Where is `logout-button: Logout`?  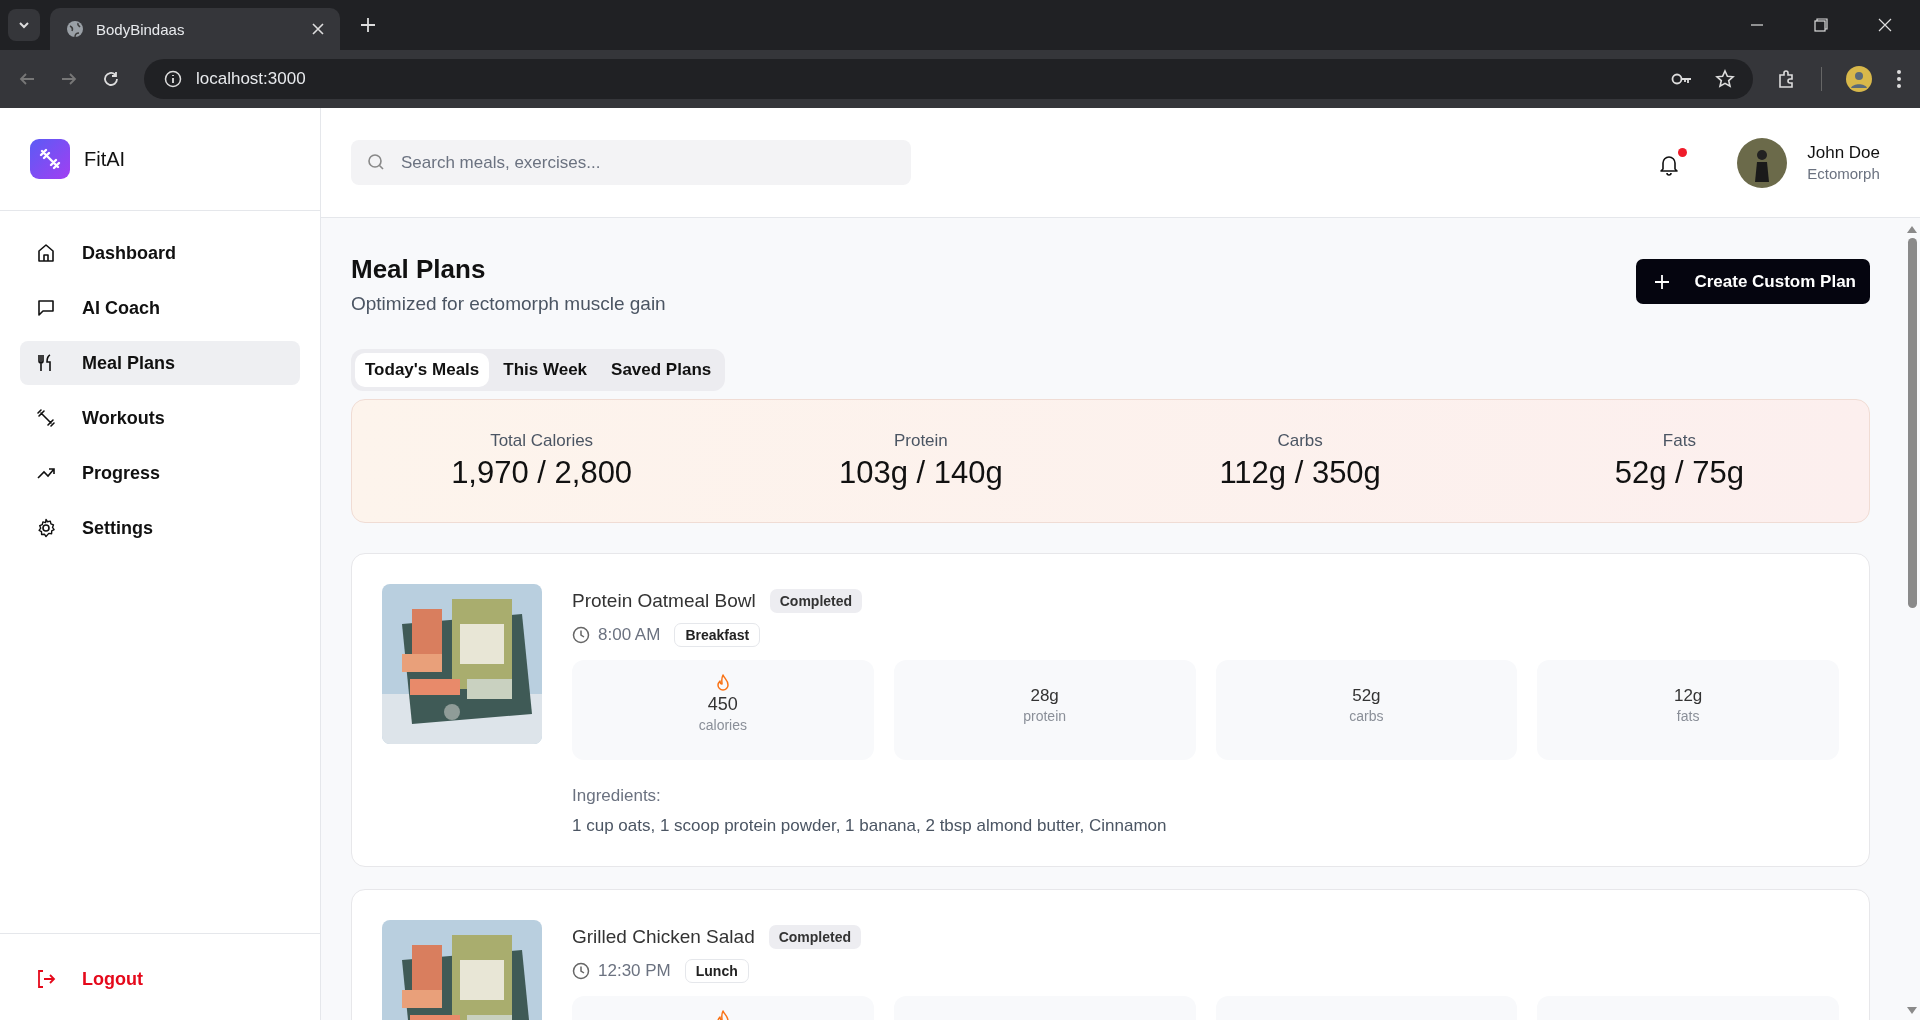 logout-button: Logout is located at coordinates (89, 979).